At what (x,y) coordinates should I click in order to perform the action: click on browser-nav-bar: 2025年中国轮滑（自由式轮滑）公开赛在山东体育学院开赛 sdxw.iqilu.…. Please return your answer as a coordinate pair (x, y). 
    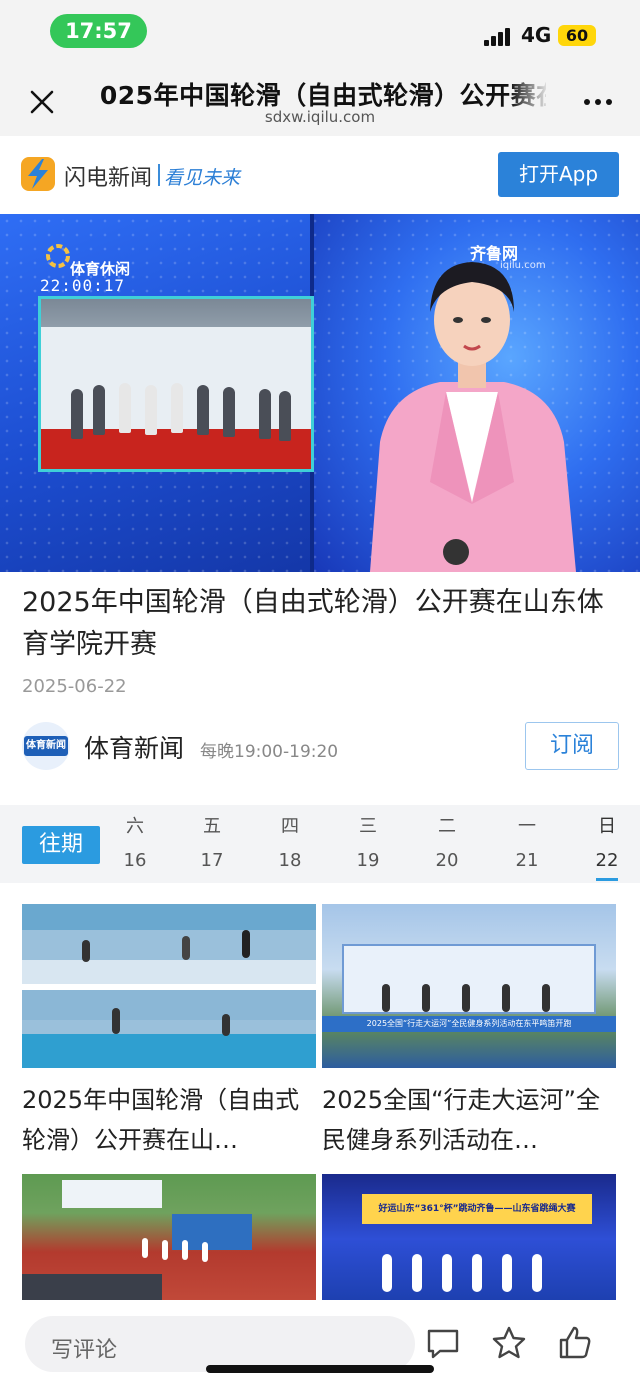
    Looking at the image, I should click on (320, 100).